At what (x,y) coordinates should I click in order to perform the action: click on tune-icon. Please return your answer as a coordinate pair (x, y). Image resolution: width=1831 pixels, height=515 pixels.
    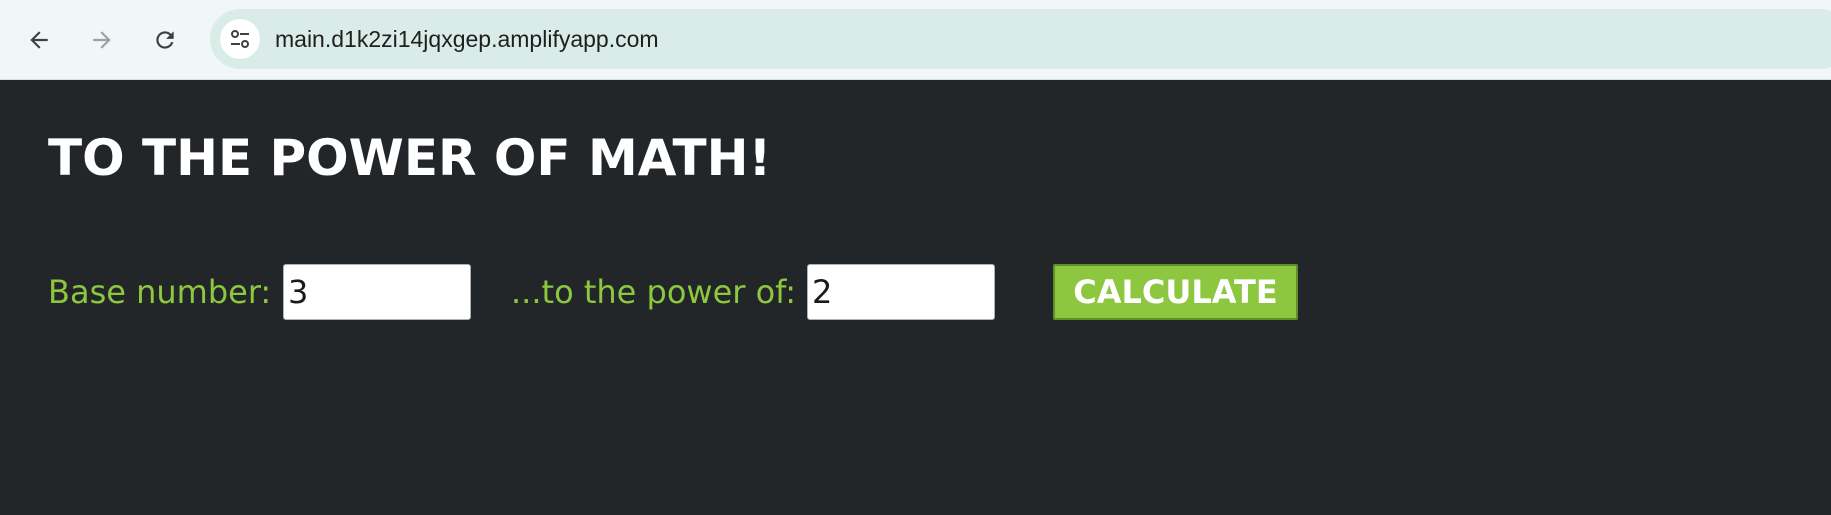
    Looking at the image, I should click on (240, 39).